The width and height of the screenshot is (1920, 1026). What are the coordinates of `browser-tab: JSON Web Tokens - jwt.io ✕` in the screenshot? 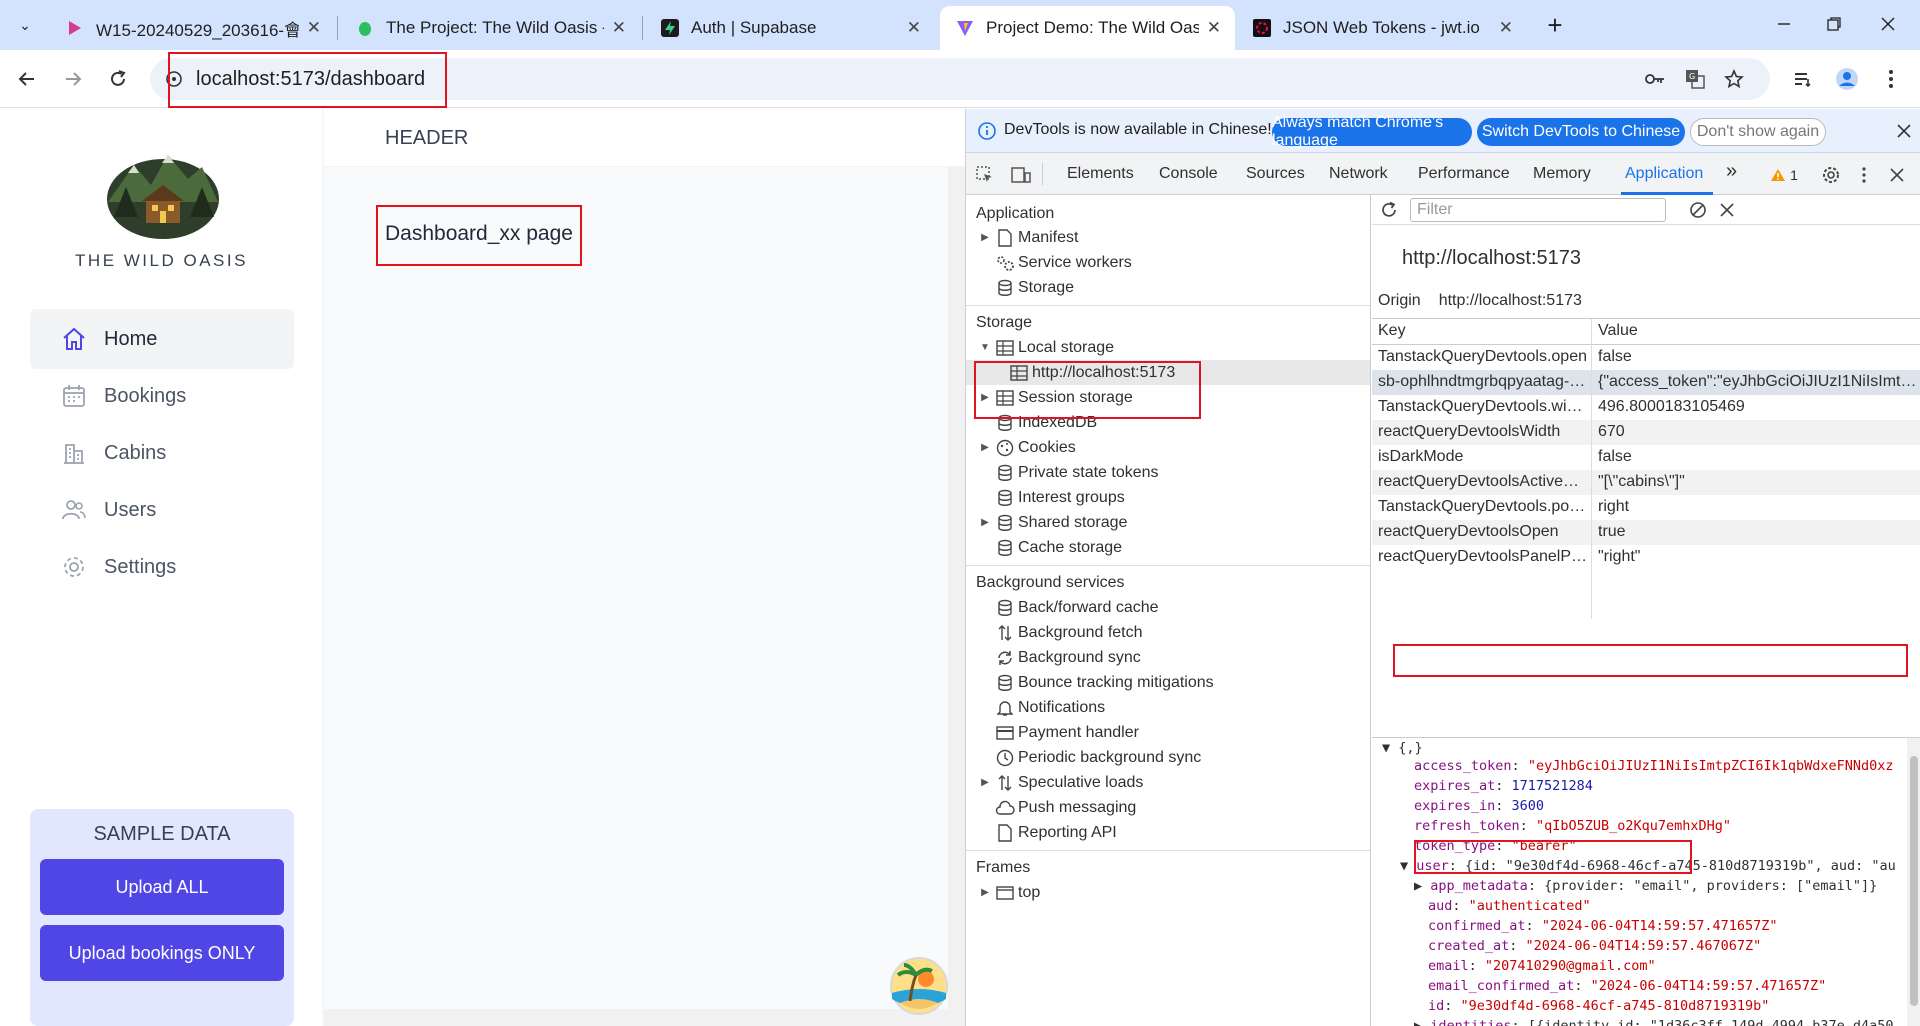 It's located at (1382, 28).